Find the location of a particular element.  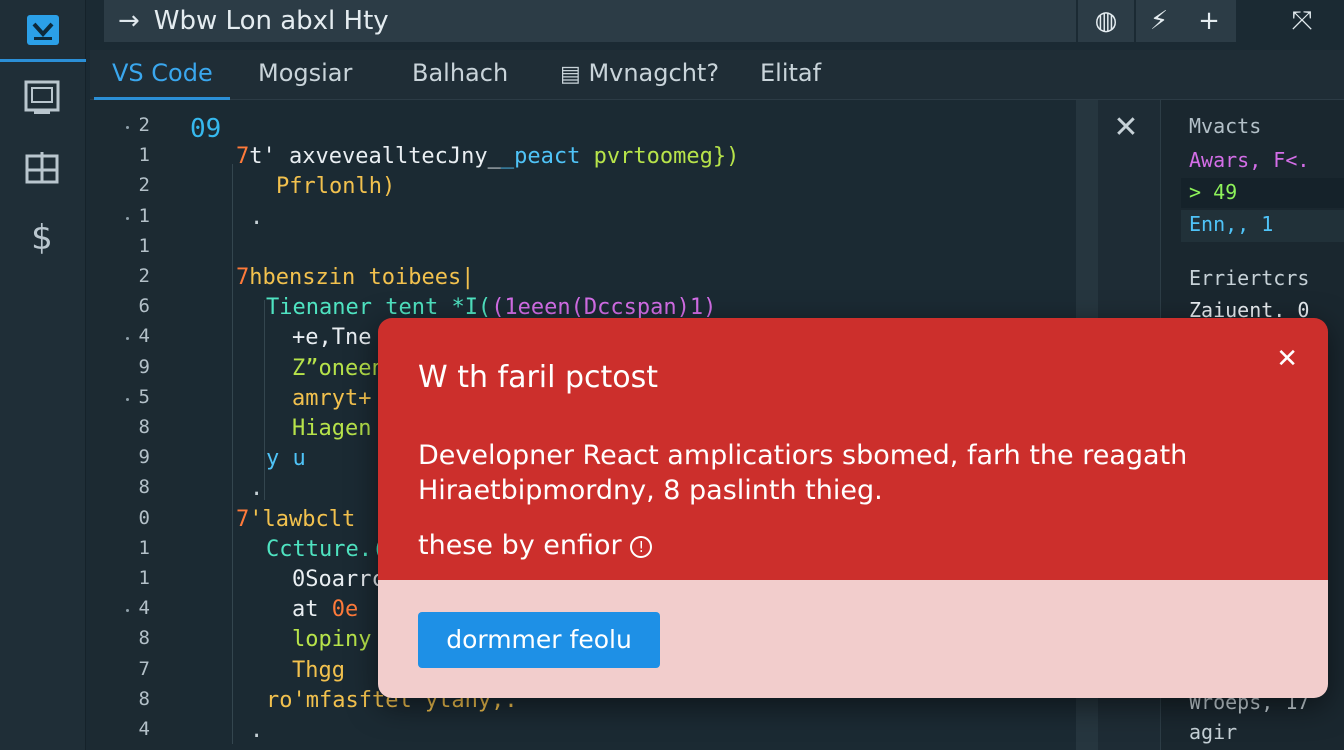

code-token: Pfrlonlh) is located at coordinates (336, 187).